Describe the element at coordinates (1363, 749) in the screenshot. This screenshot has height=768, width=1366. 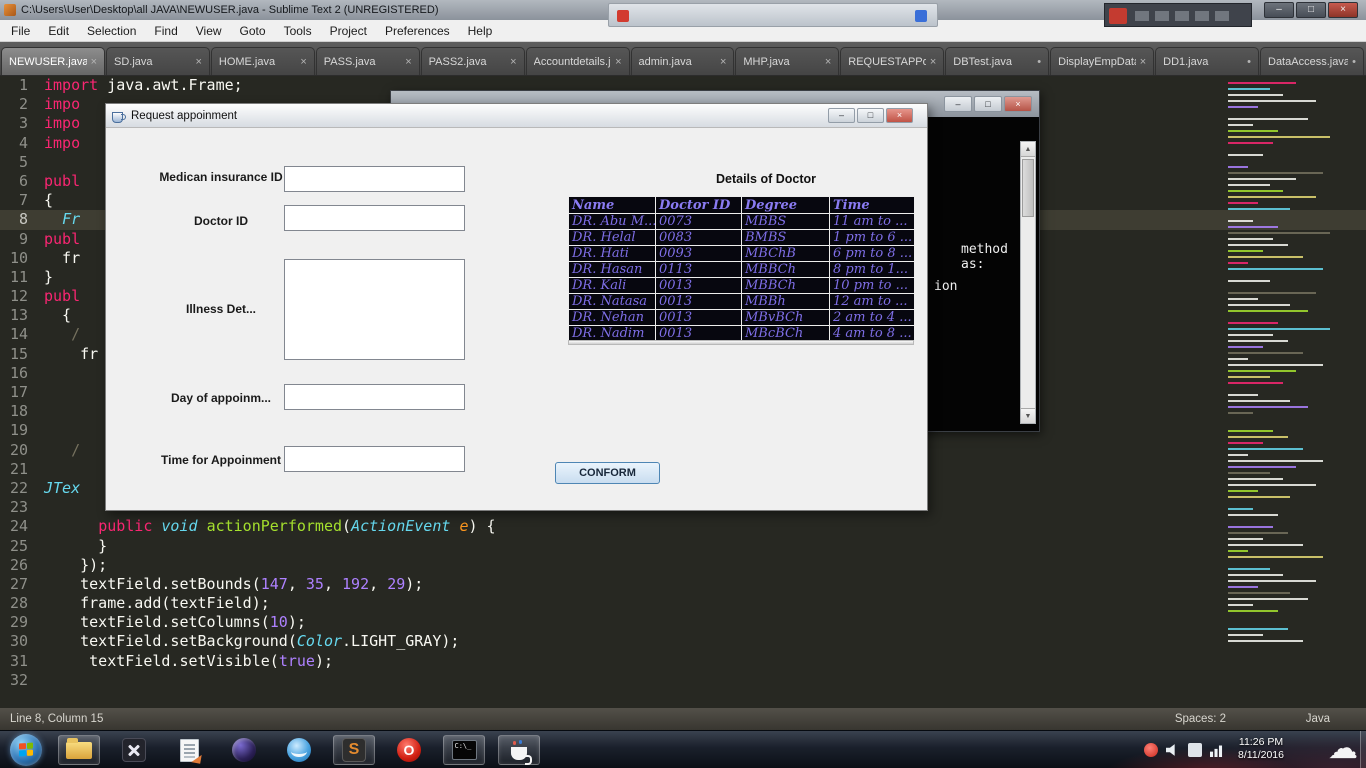
I see `show-desktop-button` at that location.